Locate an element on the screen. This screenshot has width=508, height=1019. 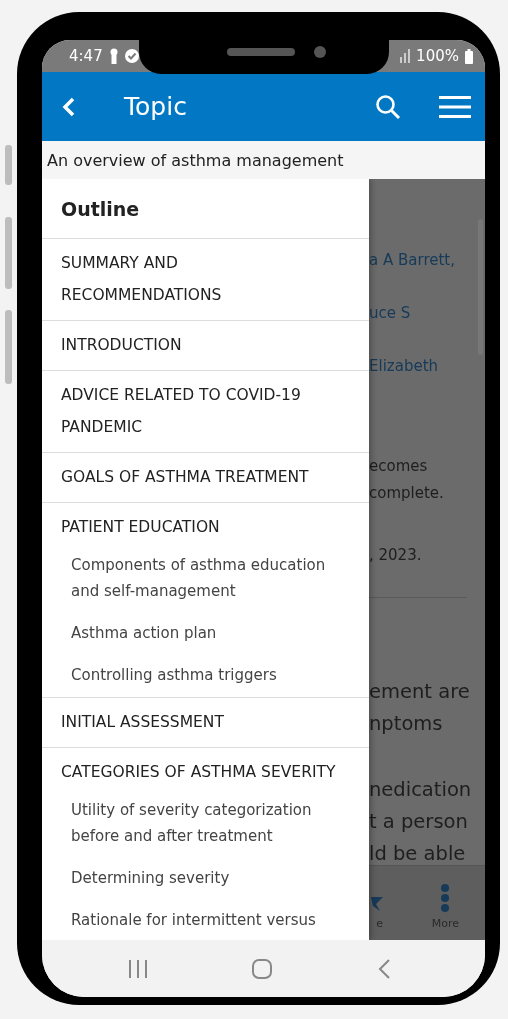
check-icon is located at coordinates (131, 56).